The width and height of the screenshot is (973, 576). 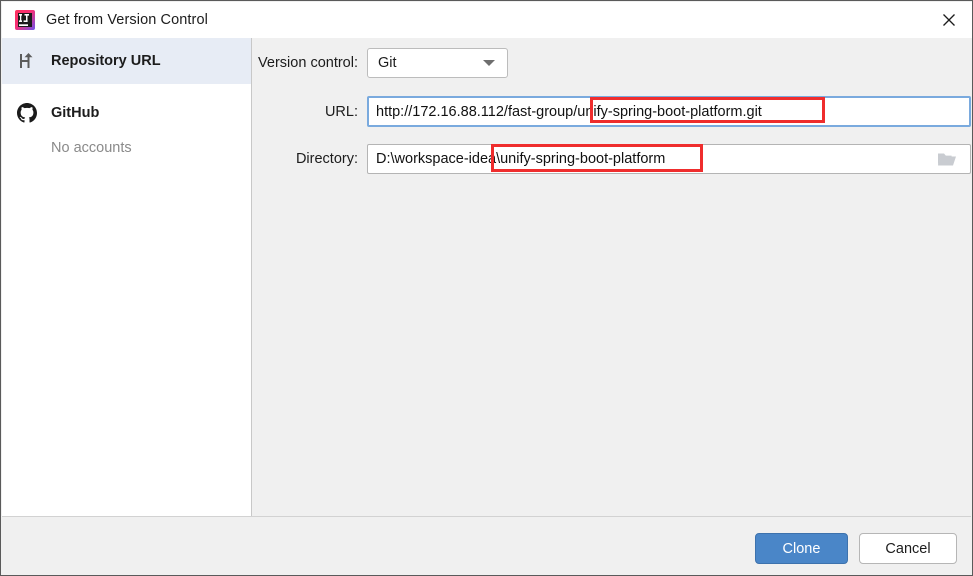 What do you see at coordinates (127, 20) in the screenshot?
I see `dialog-title: Get from Version Control` at bounding box center [127, 20].